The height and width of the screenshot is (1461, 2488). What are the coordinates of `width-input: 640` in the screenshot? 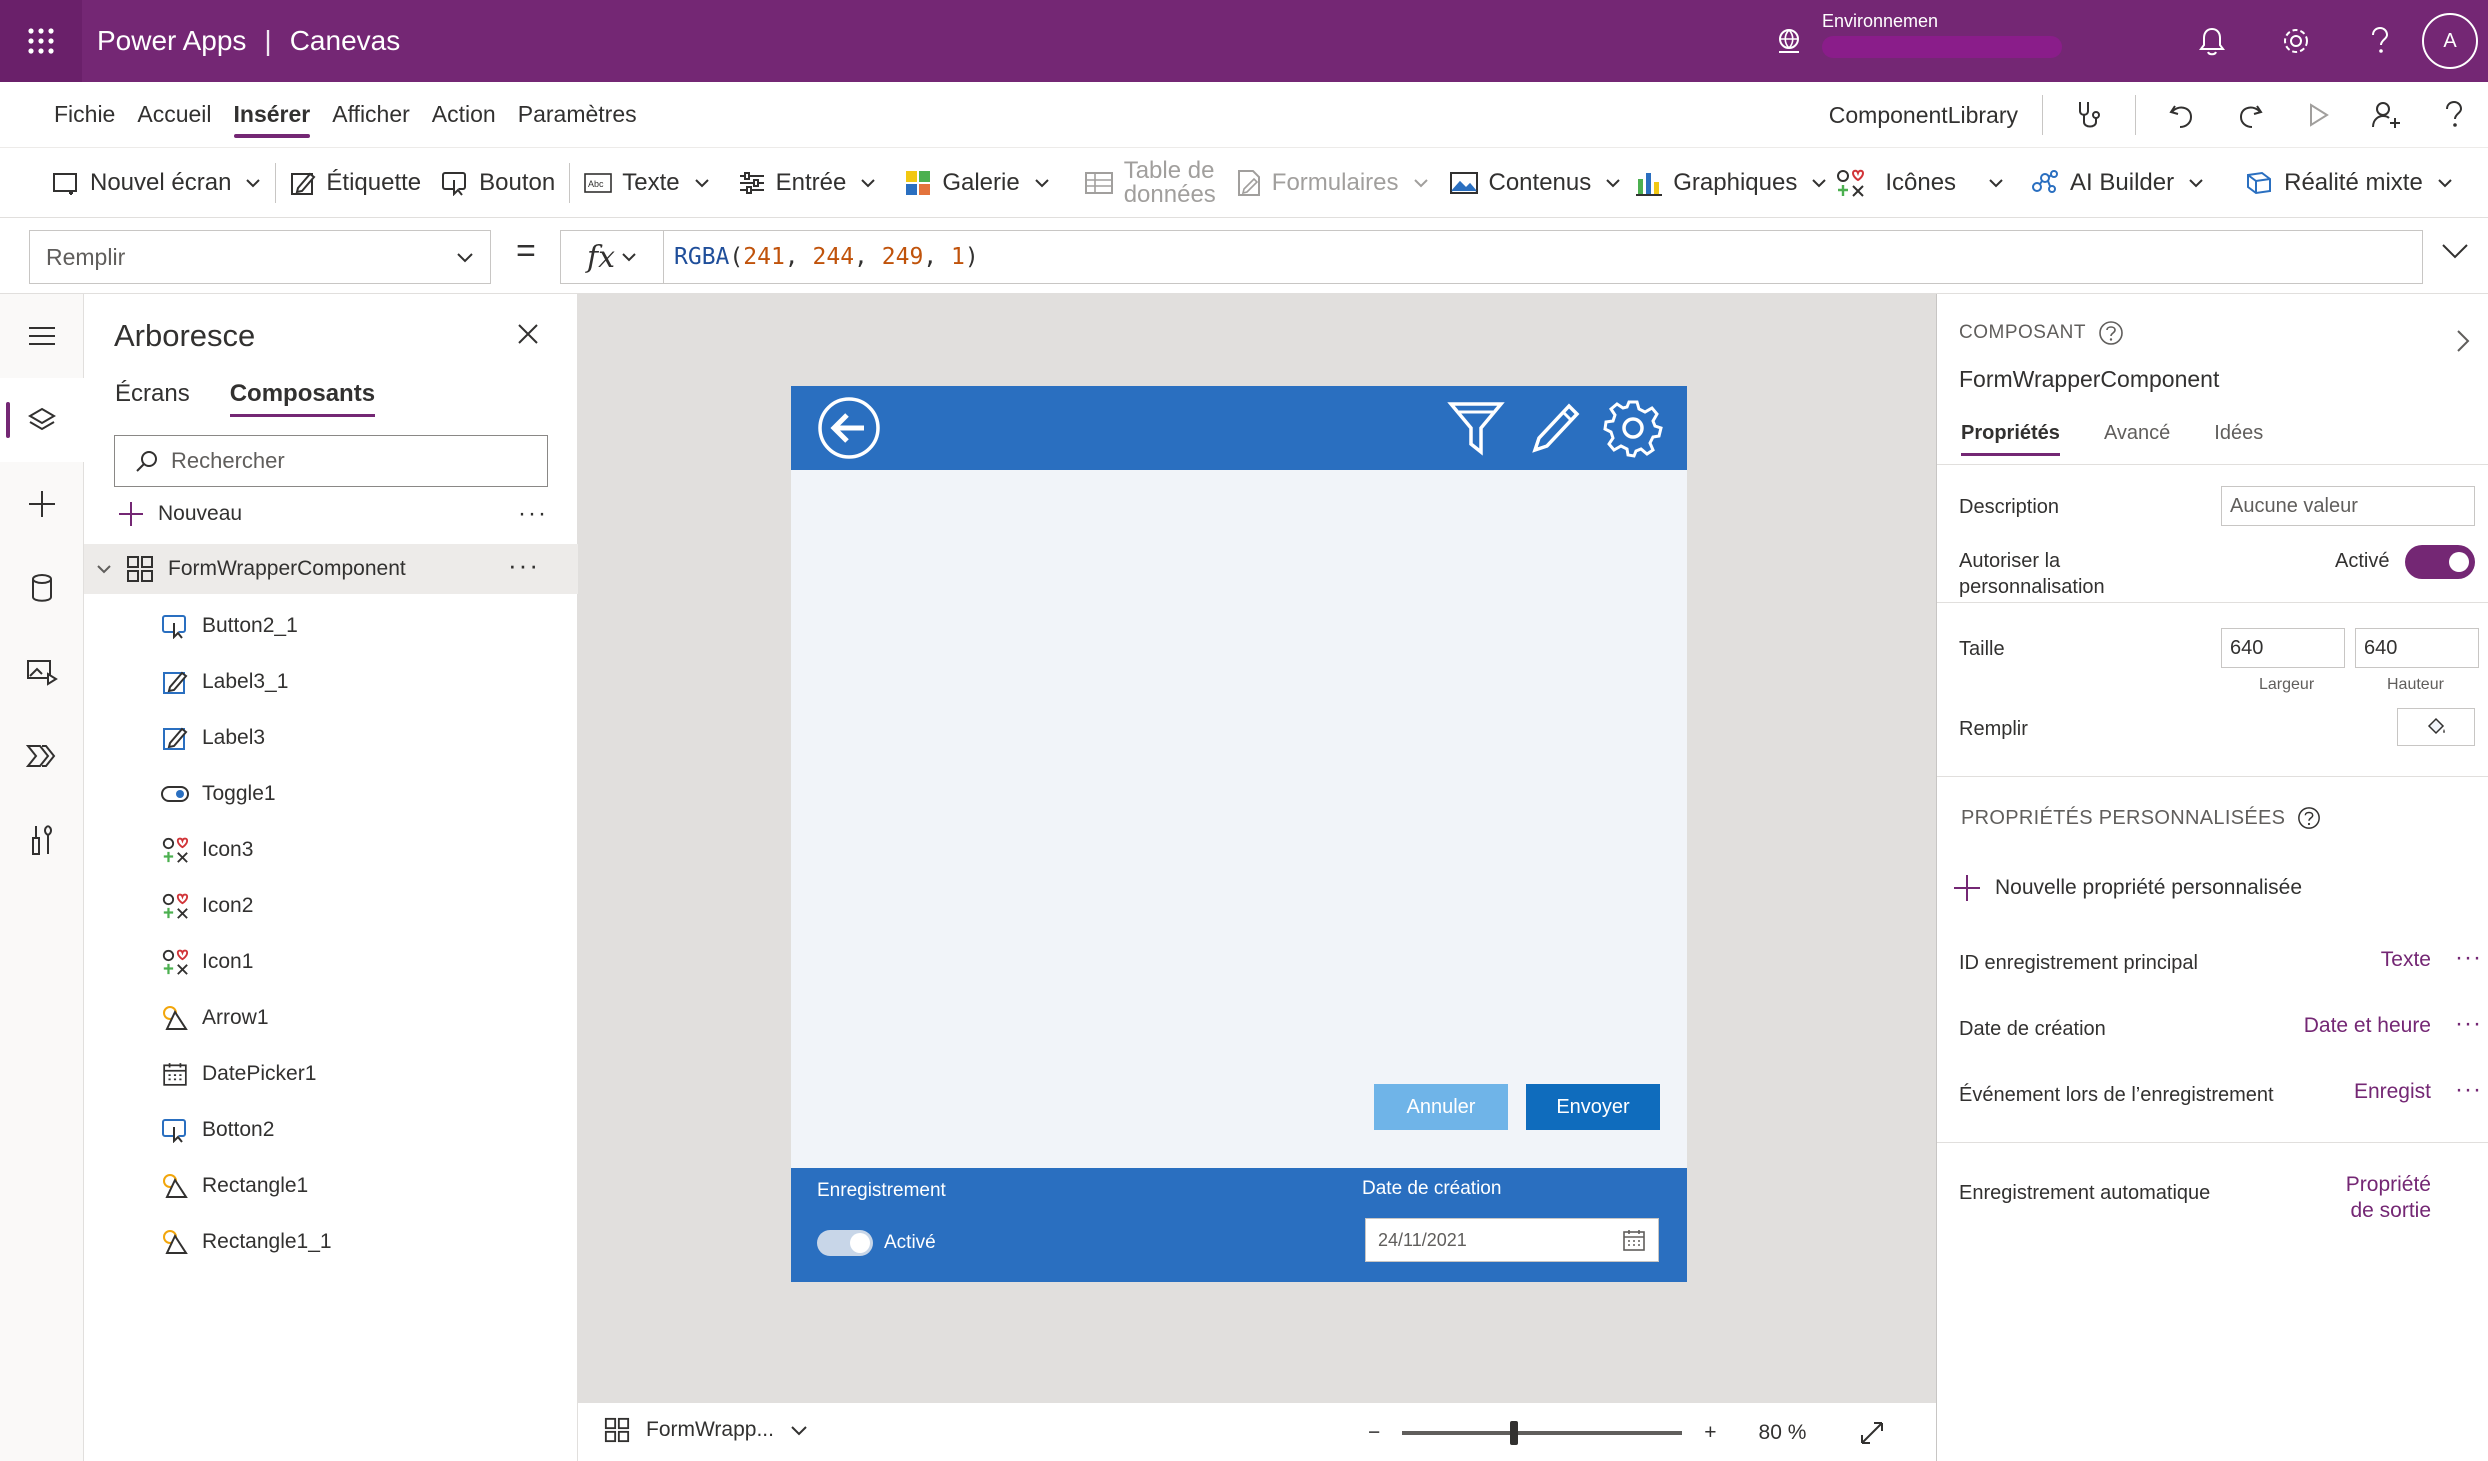 It's located at (2283, 648).